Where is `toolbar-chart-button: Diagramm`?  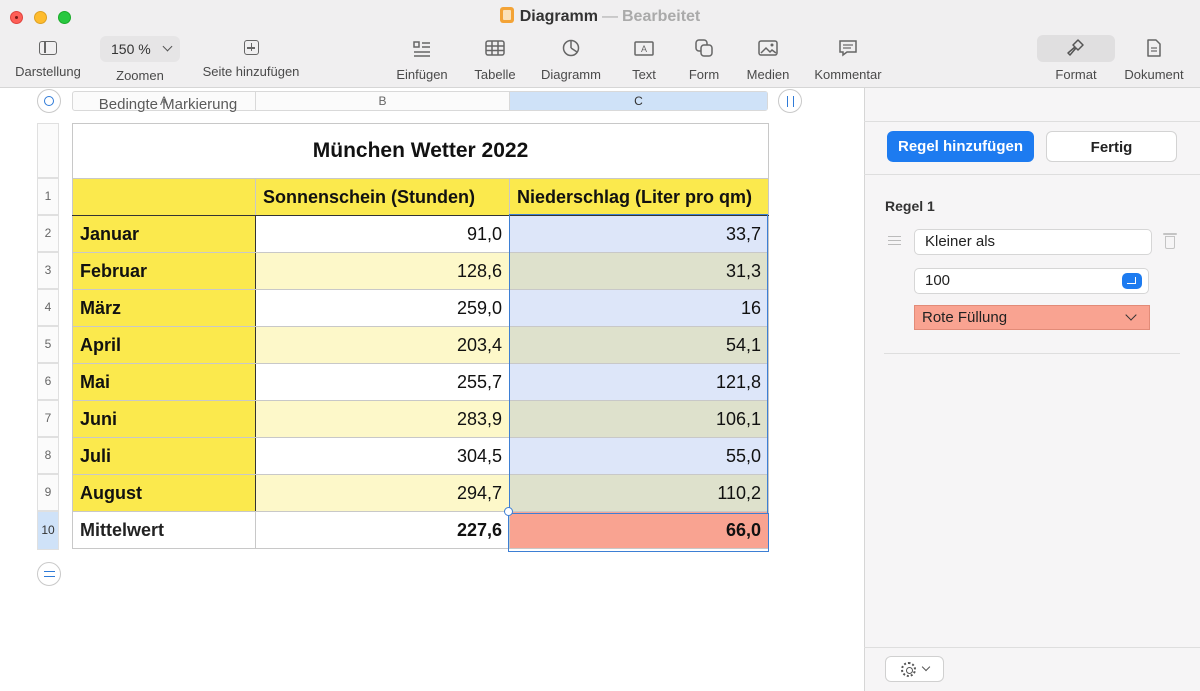 toolbar-chart-button: Diagramm is located at coordinates (571, 59).